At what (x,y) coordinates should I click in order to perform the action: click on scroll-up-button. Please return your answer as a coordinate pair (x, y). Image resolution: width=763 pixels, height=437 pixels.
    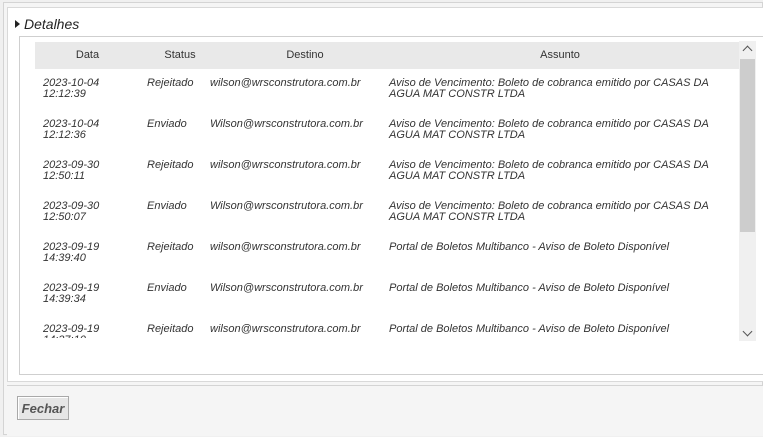
    Looking at the image, I should click on (747, 49).